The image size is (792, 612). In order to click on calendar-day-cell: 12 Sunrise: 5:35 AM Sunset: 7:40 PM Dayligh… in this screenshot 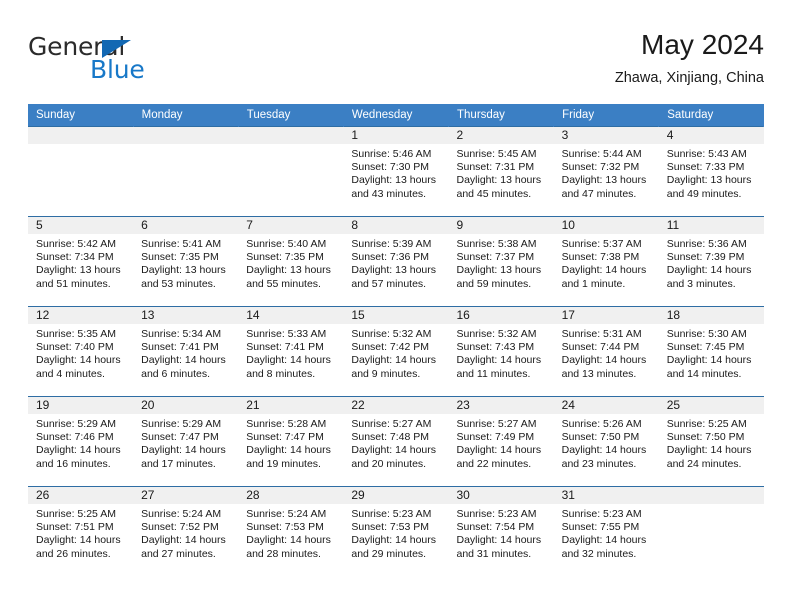, I will do `click(81, 351)`.